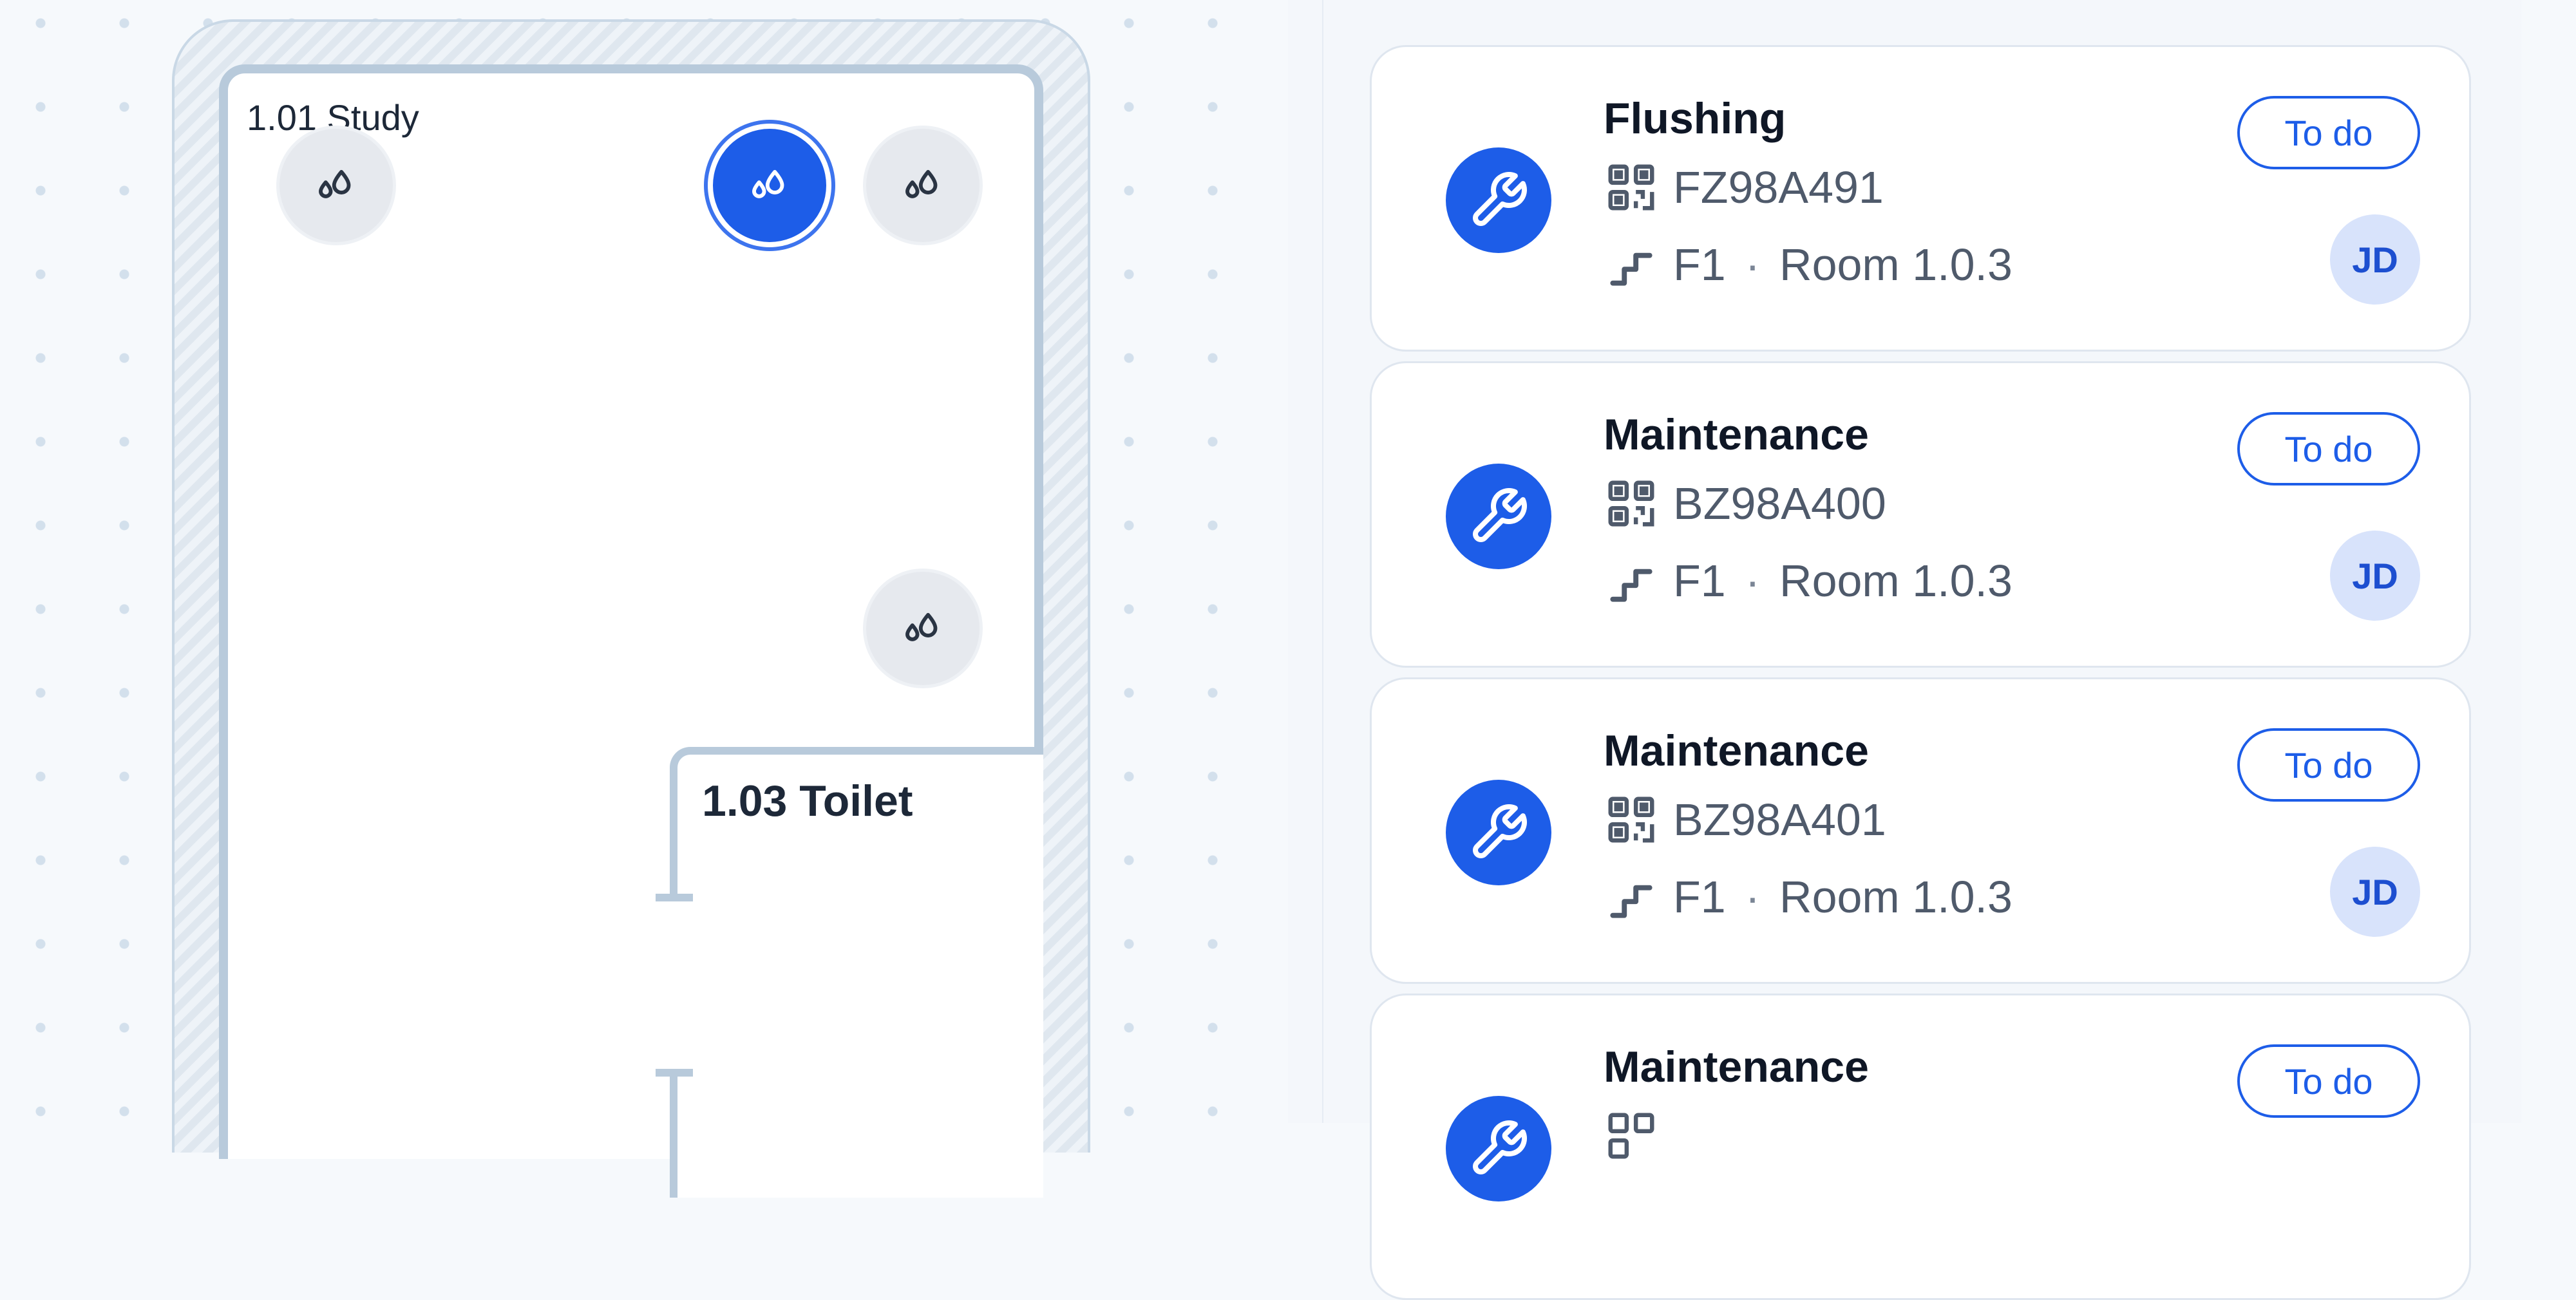 The width and height of the screenshot is (2576, 1300). I want to click on panel-edge, so click(2549, 561).